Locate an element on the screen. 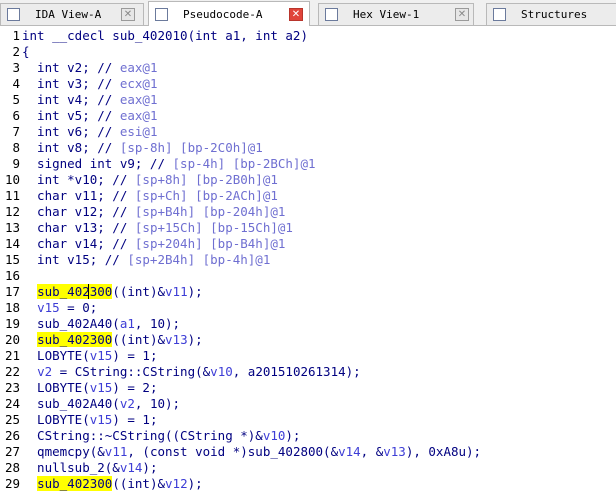 The height and width of the screenshot is (496, 616). pseudocode-icon is located at coordinates (161, 14).